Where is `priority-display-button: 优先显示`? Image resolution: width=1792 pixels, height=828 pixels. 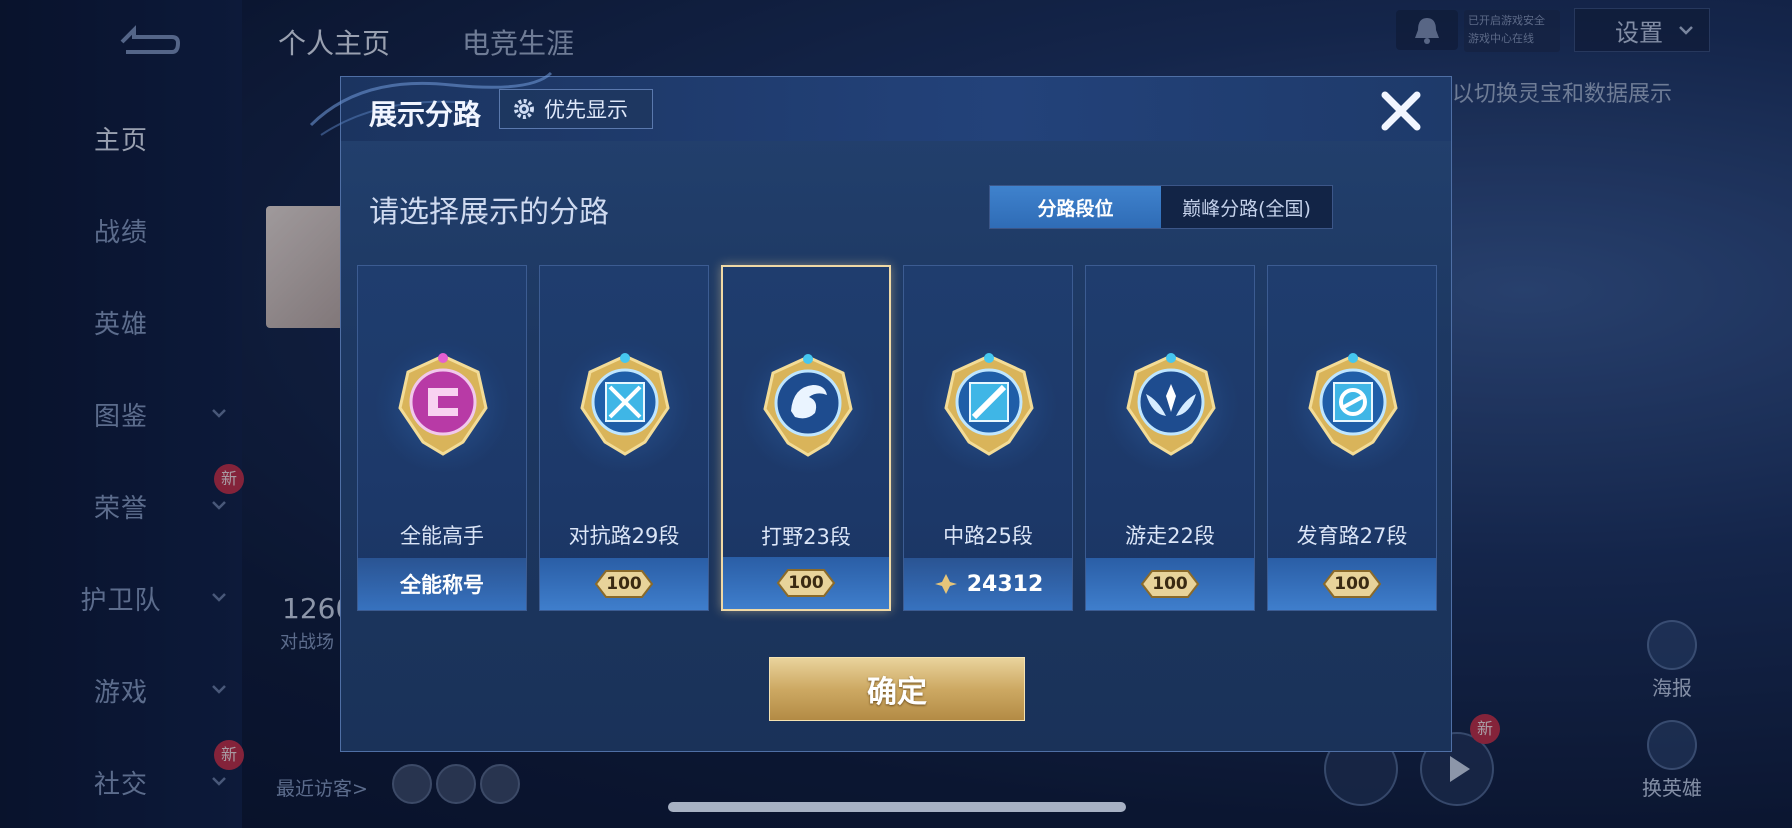
priority-display-button: 优先显示 is located at coordinates (576, 109).